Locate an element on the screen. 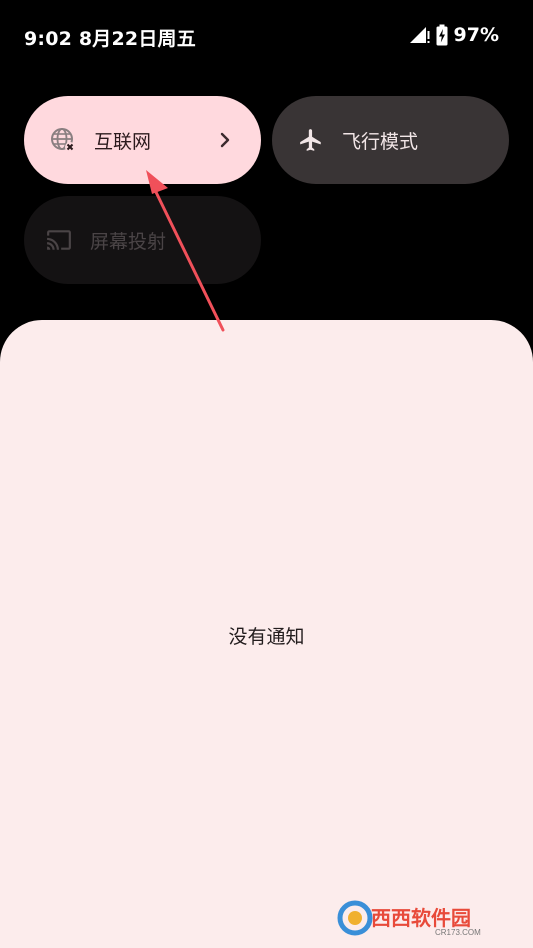  tile-internet: 互联网 is located at coordinates (142, 140).